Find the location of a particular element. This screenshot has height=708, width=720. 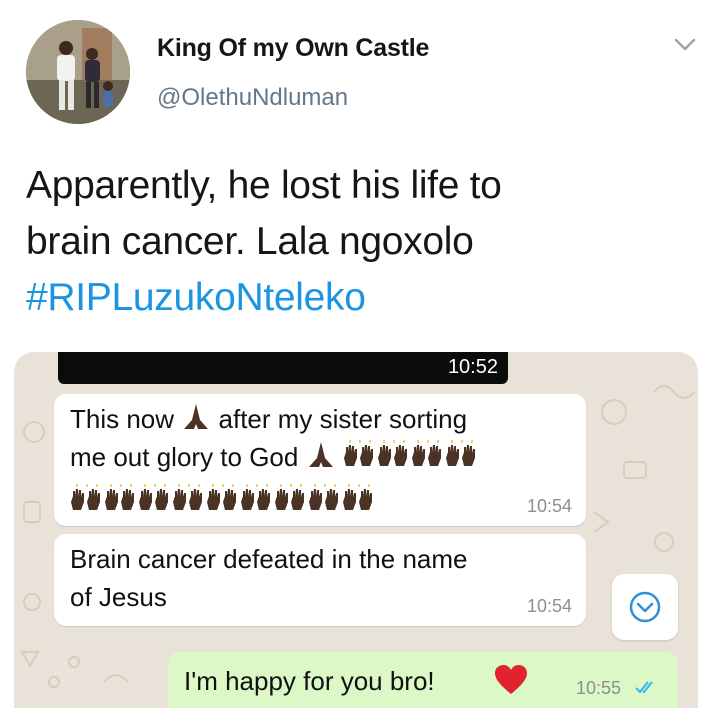

message-line: me out glory to God is located at coordinates (274, 456).